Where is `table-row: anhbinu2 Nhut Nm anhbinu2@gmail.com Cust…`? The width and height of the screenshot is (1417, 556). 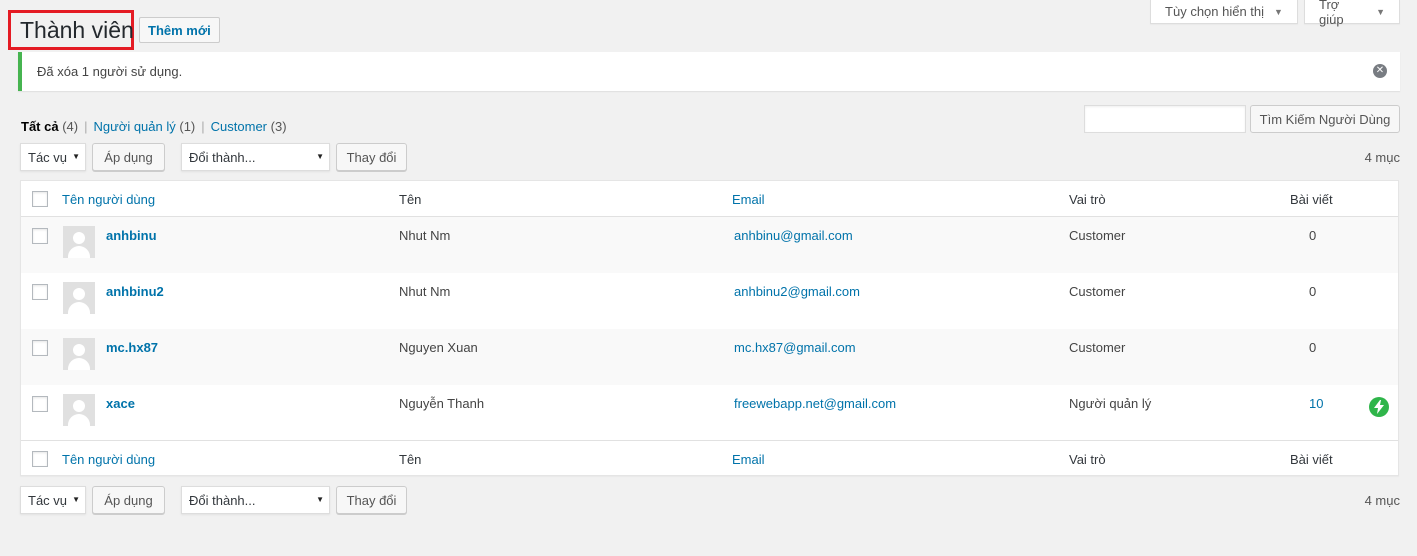
table-row: anhbinu2 Nhut Nm anhbinu2@gmail.com Cust… is located at coordinates (709, 301).